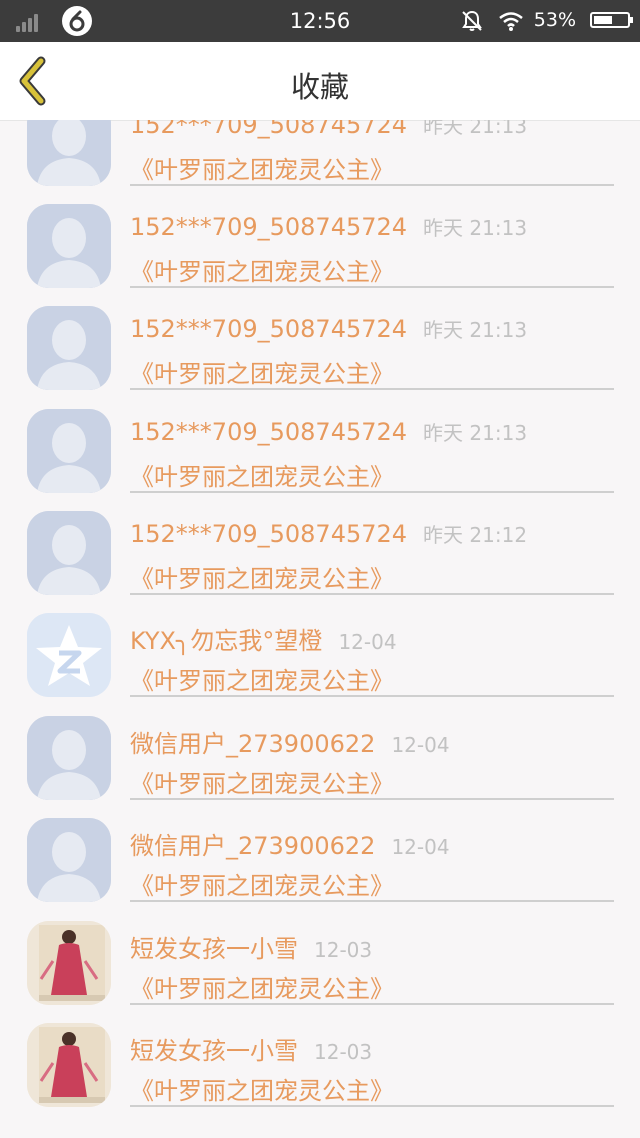 This screenshot has height=1138, width=640. Describe the element at coordinates (511, 21) in the screenshot. I see `wifi-icon` at that location.